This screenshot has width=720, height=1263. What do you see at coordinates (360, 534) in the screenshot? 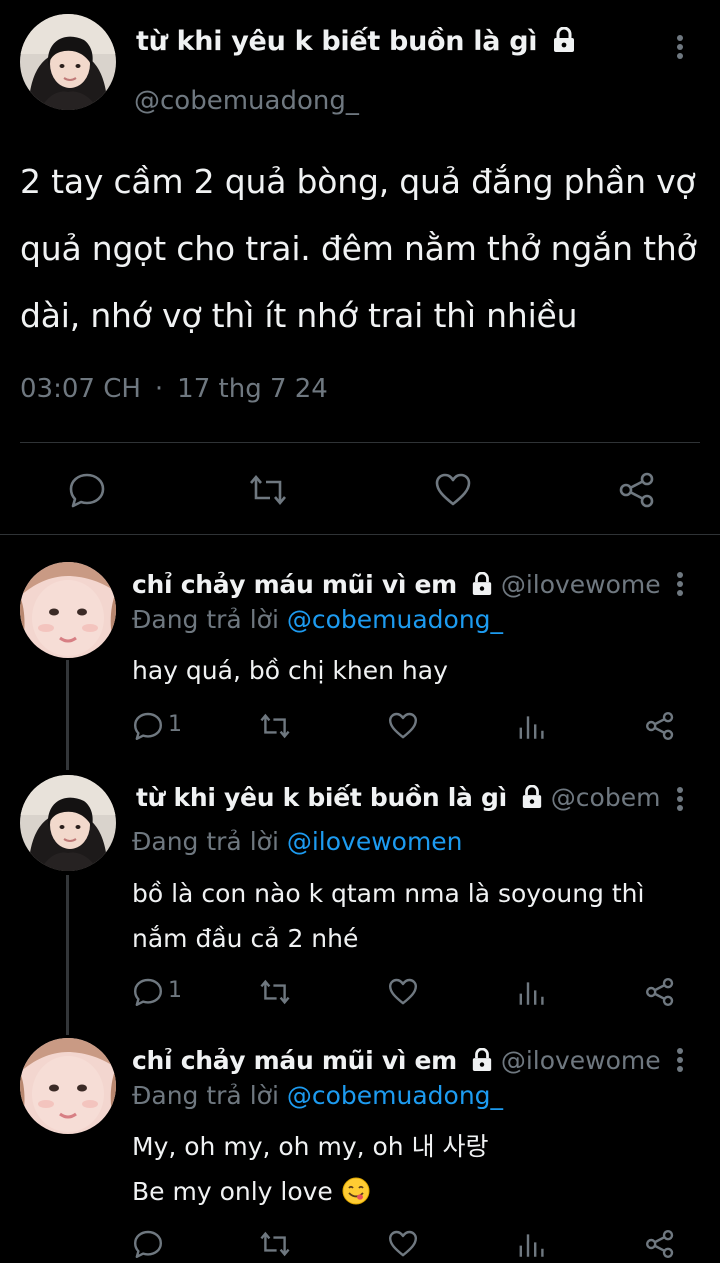
I see `section-divider` at bounding box center [360, 534].